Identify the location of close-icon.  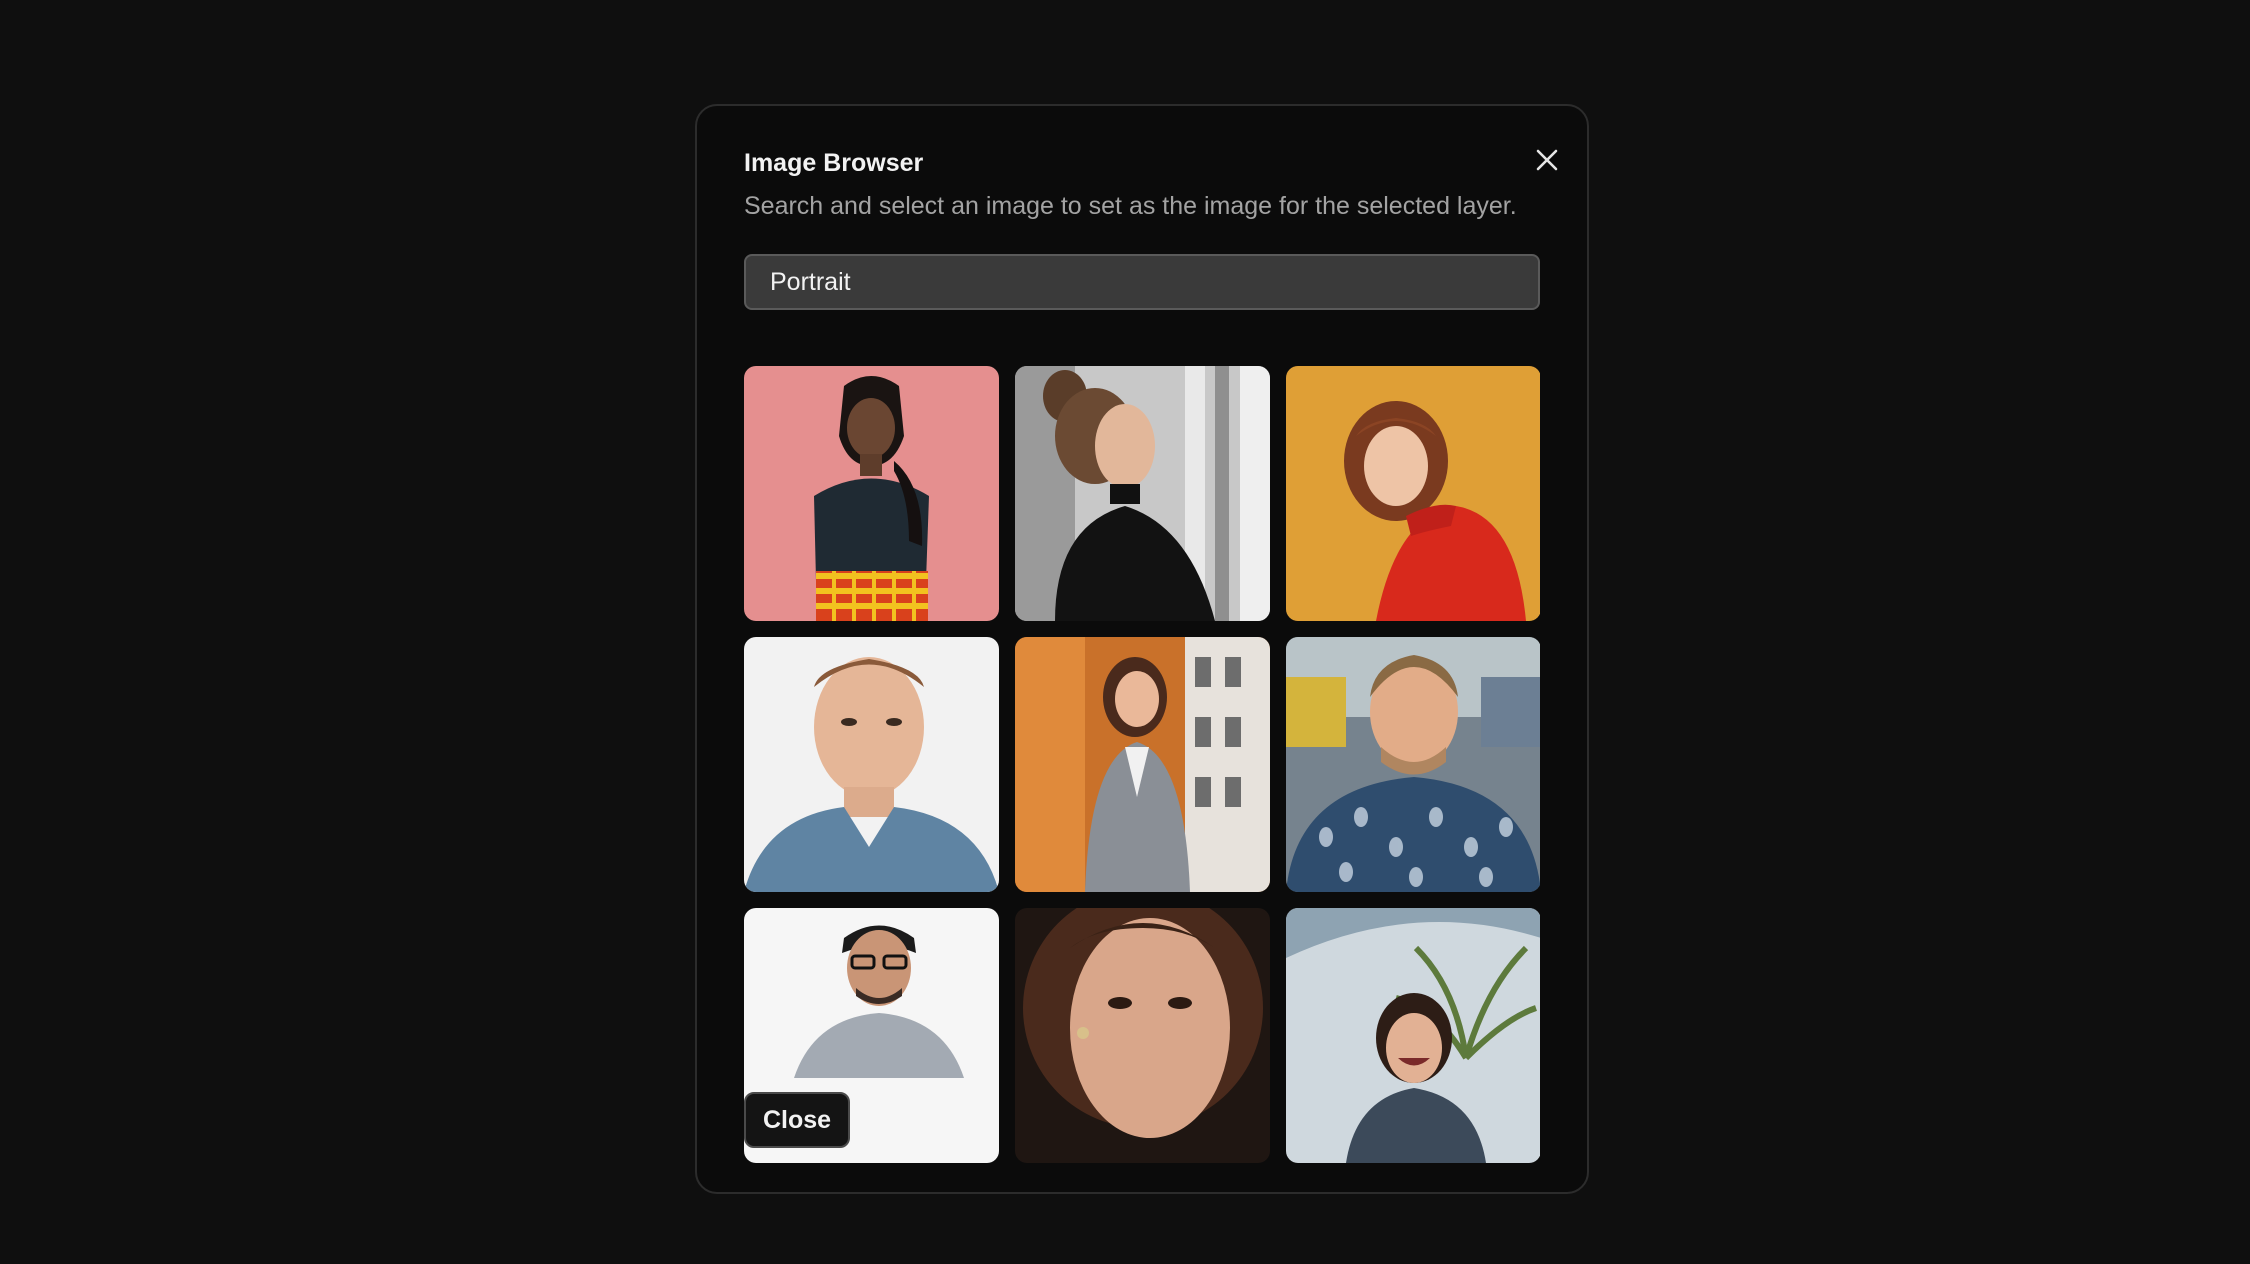
(1547, 160).